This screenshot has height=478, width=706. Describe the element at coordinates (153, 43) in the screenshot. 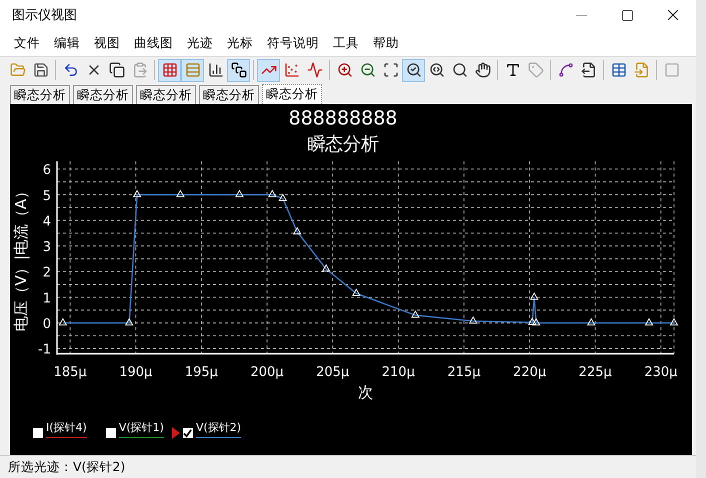

I see `menu-item: 曲线图` at that location.